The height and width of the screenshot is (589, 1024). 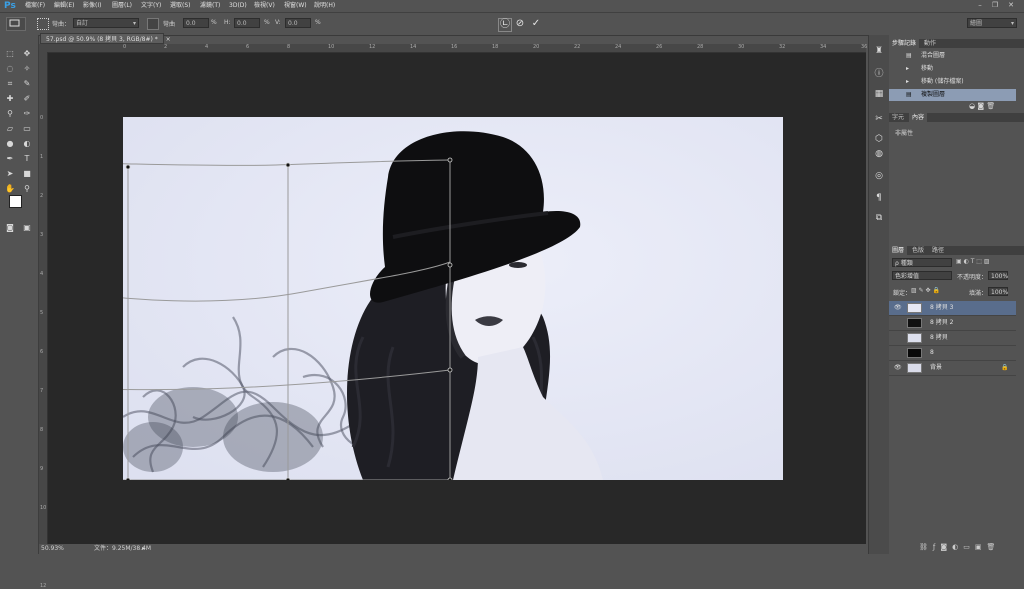 I want to click on left-ruler: 0123456789101112, so click(x=43, y=320).